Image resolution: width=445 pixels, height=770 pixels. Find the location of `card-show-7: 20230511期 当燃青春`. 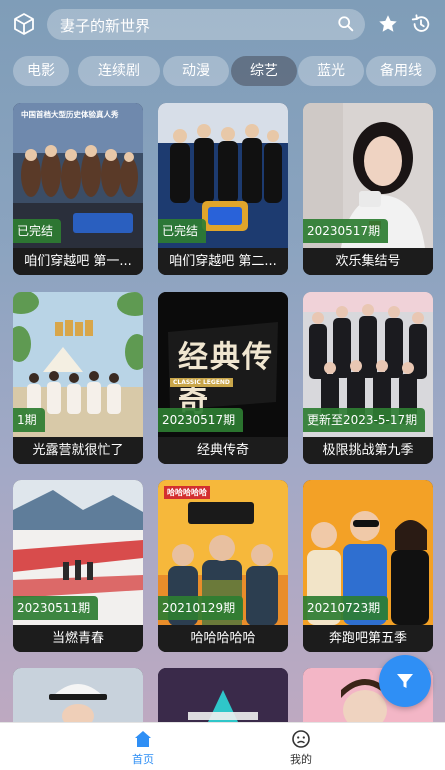

card-show-7: 20230511期 当燃青春 is located at coordinates (78, 566).